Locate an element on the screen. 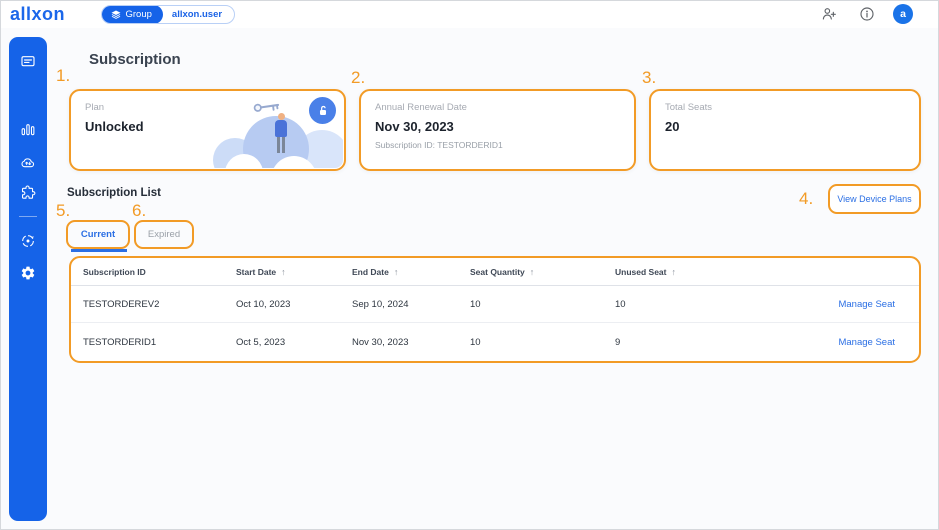 This screenshot has height=530, width=939. cell-start-date: Oct 10, 2023 is located at coordinates (263, 304).